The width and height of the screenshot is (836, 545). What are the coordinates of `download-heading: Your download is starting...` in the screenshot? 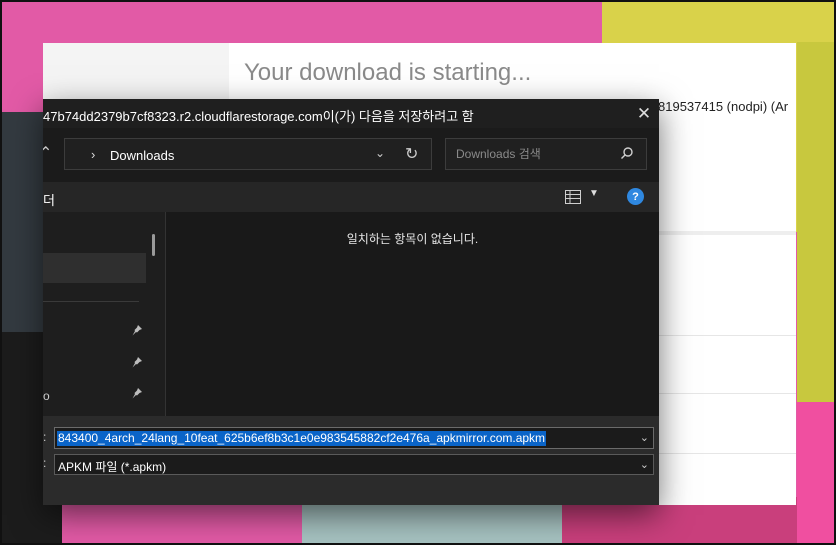 It's located at (388, 72).